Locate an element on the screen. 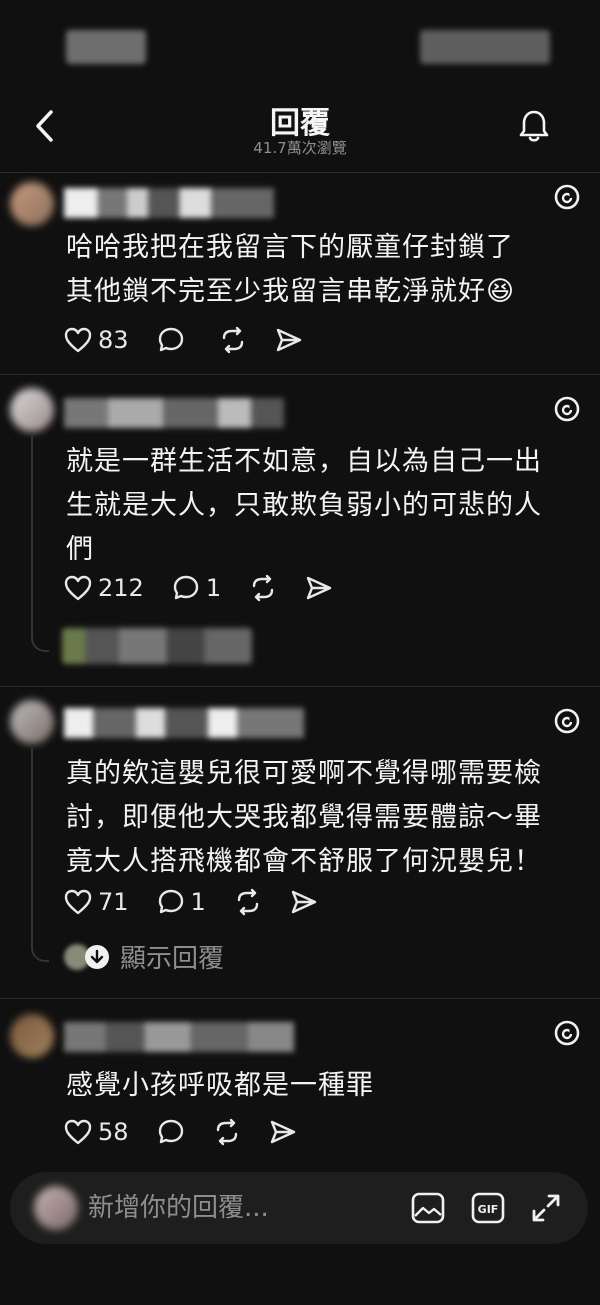 The width and height of the screenshot is (600, 1305). action-bar: 212 1 is located at coordinates (212, 588).